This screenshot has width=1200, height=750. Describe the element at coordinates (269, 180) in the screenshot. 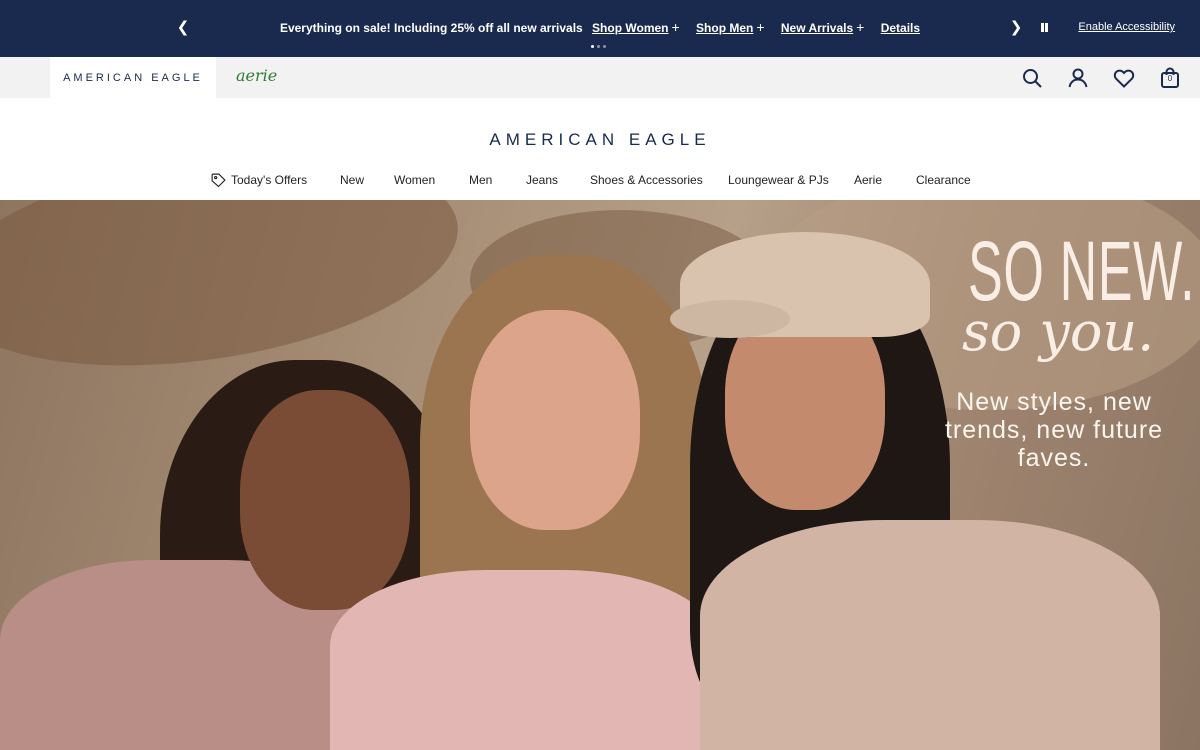

I see `nav-item-todays-offers: Today's Offers` at that location.